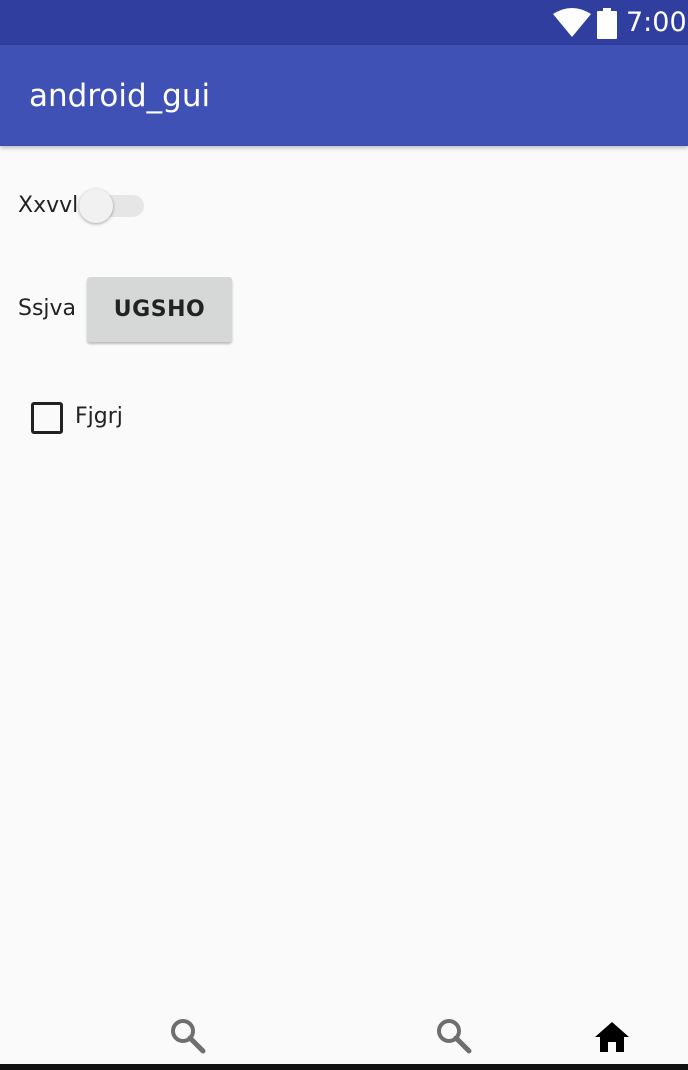 The height and width of the screenshot is (1070, 688). Describe the element at coordinates (47, 308) in the screenshot. I see `button-row-label: Ssjva` at that location.